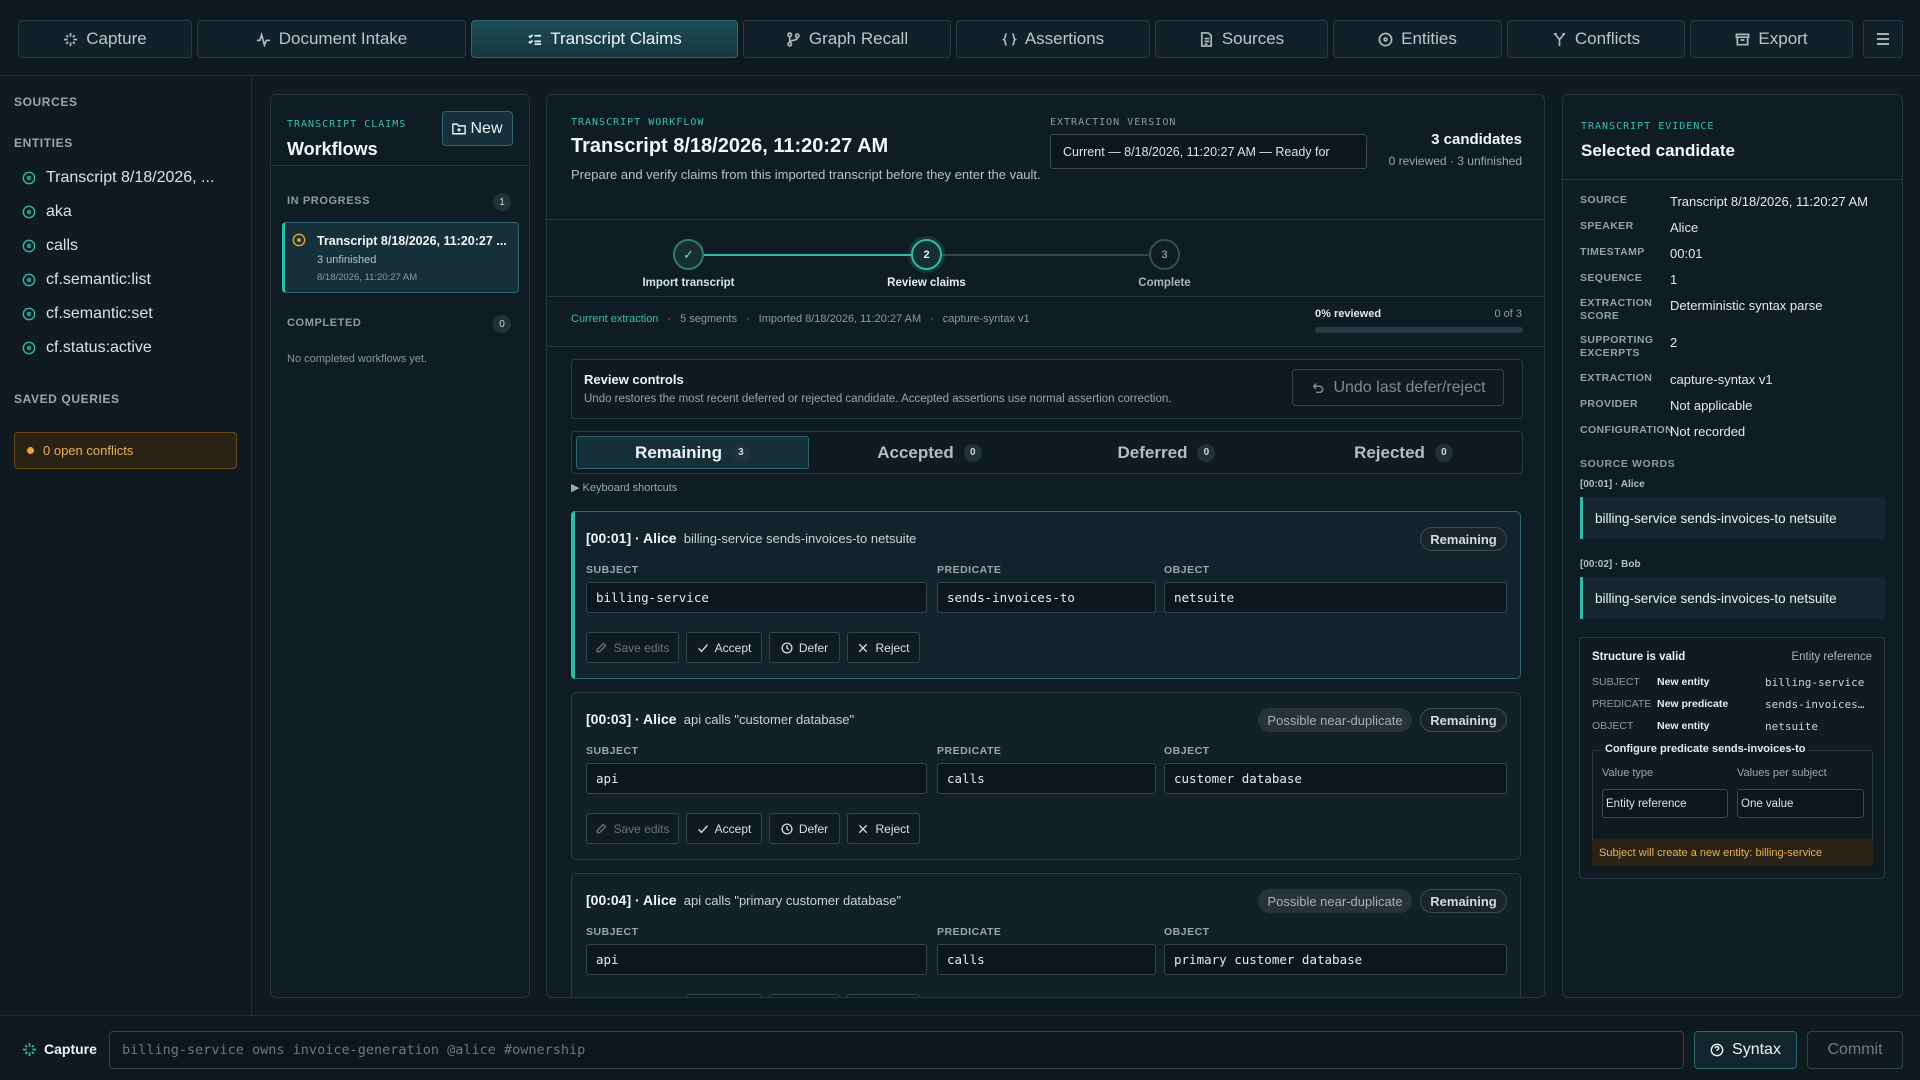 This screenshot has height=1080, width=1920. Describe the element at coordinates (1053, 39) in the screenshot. I see `tab-assertions: Assertions` at that location.